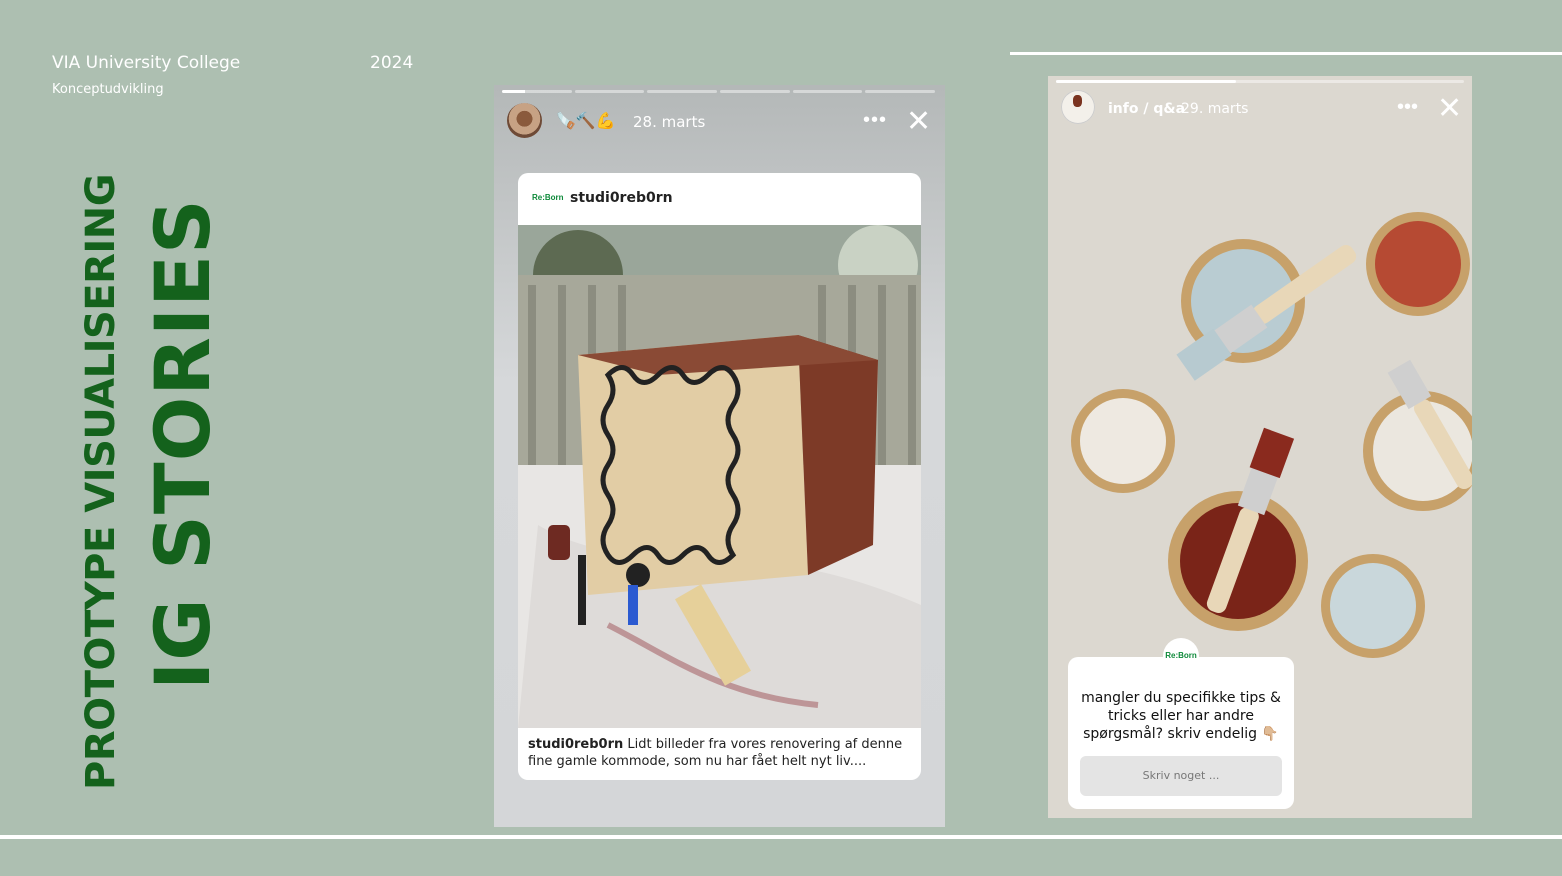  Describe the element at coordinates (781, 837) in the screenshot. I see `divider-bottom` at that location.